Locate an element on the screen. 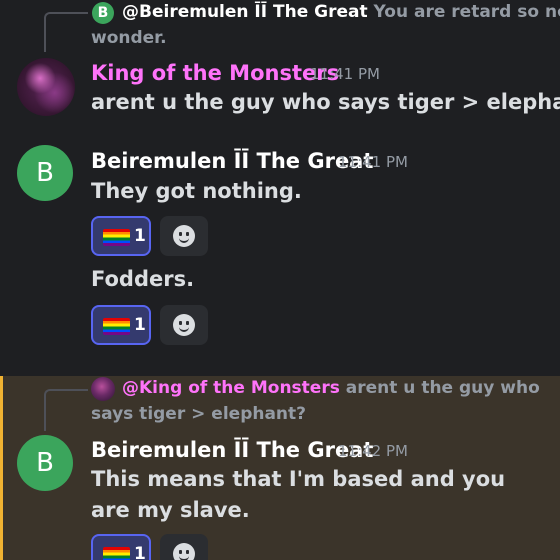 The image size is (560, 560). reply-snippet: You are retard so no is located at coordinates (466, 12).